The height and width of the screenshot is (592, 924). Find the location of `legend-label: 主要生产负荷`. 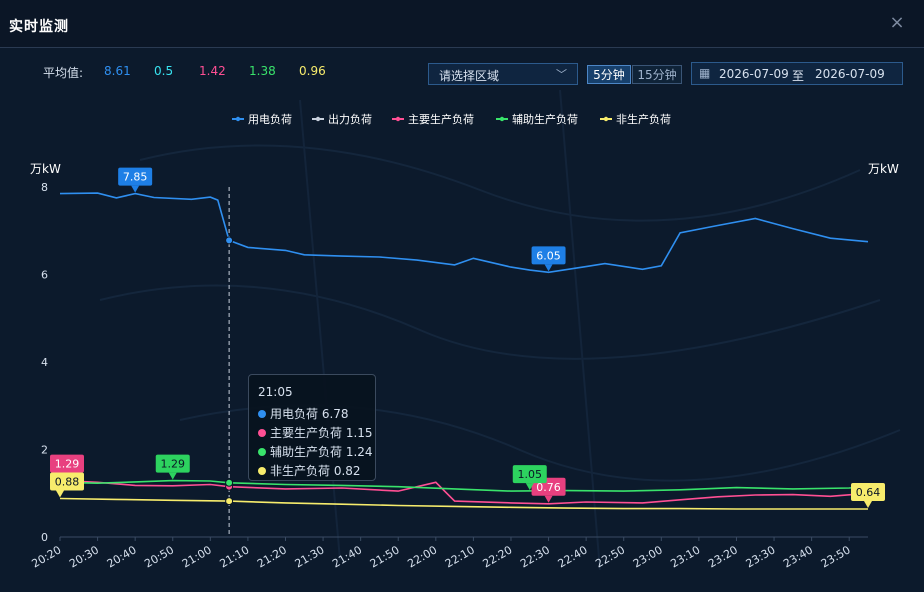

legend-label: 主要生产负荷 is located at coordinates (441, 119).